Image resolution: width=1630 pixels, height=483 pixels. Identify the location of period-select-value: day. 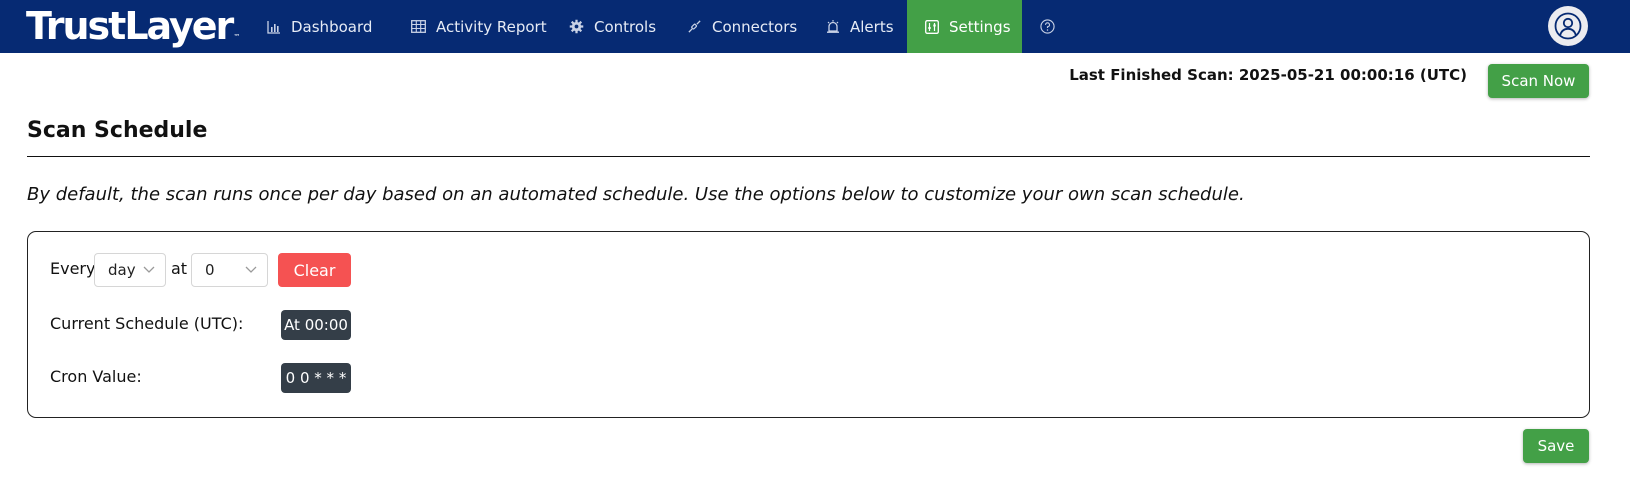
(122, 270).